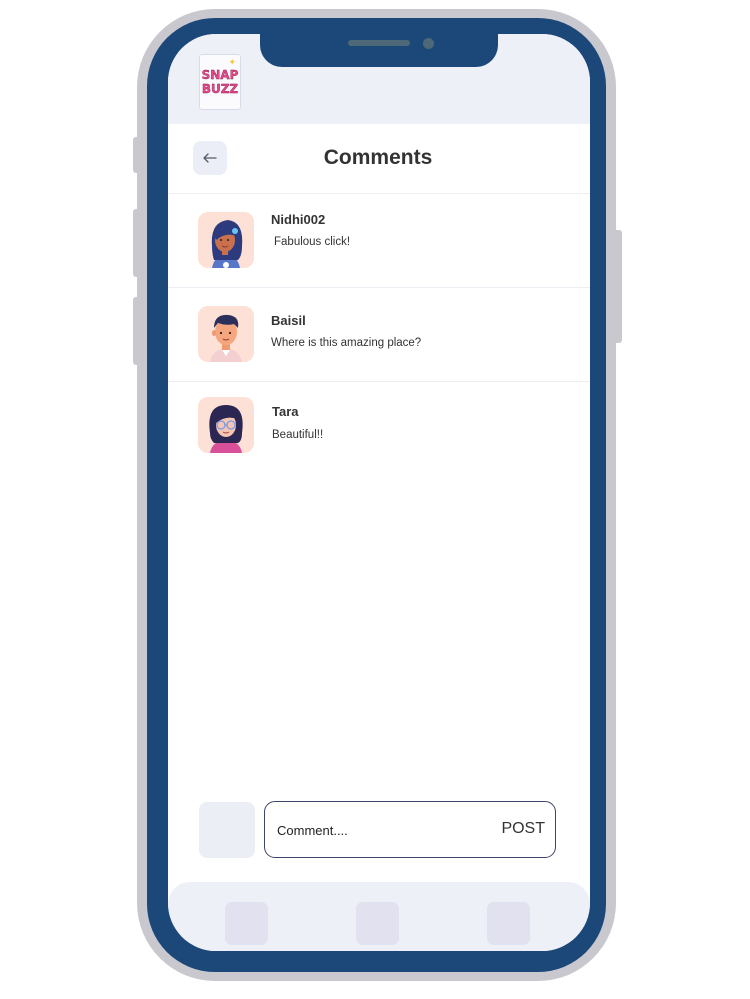  I want to click on comment-text: Beautiful!!, so click(298, 435).